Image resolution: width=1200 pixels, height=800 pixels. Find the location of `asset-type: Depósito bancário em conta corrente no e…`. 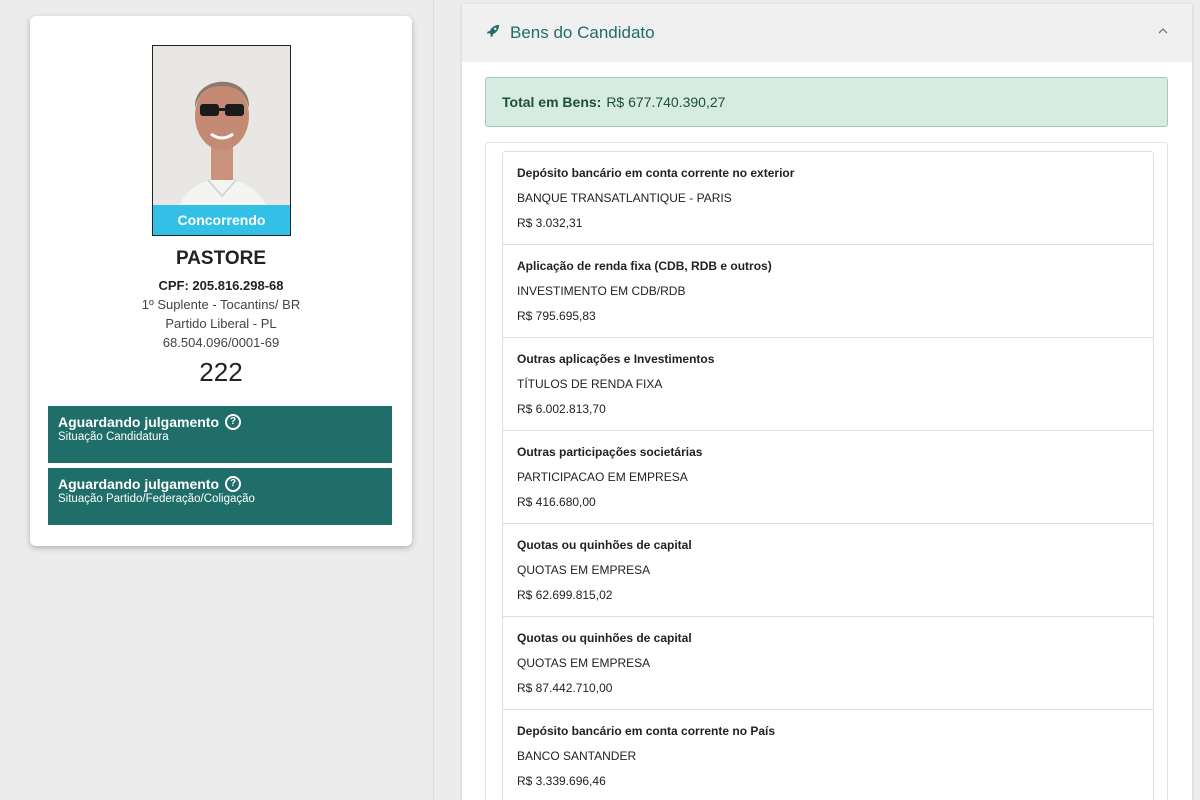

asset-type: Depósito bancário em conta corrente no e… is located at coordinates (656, 173).